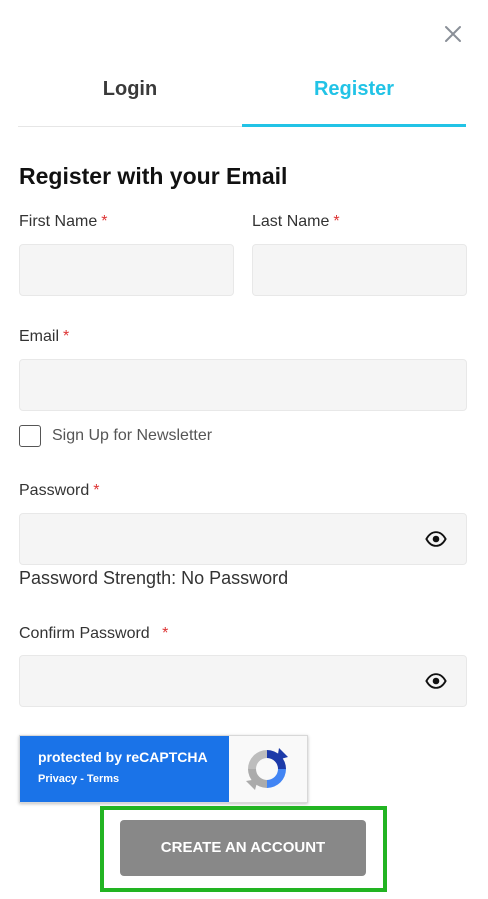  I want to click on create-account-button: CREATE AN ACCOUNT, so click(243, 848).